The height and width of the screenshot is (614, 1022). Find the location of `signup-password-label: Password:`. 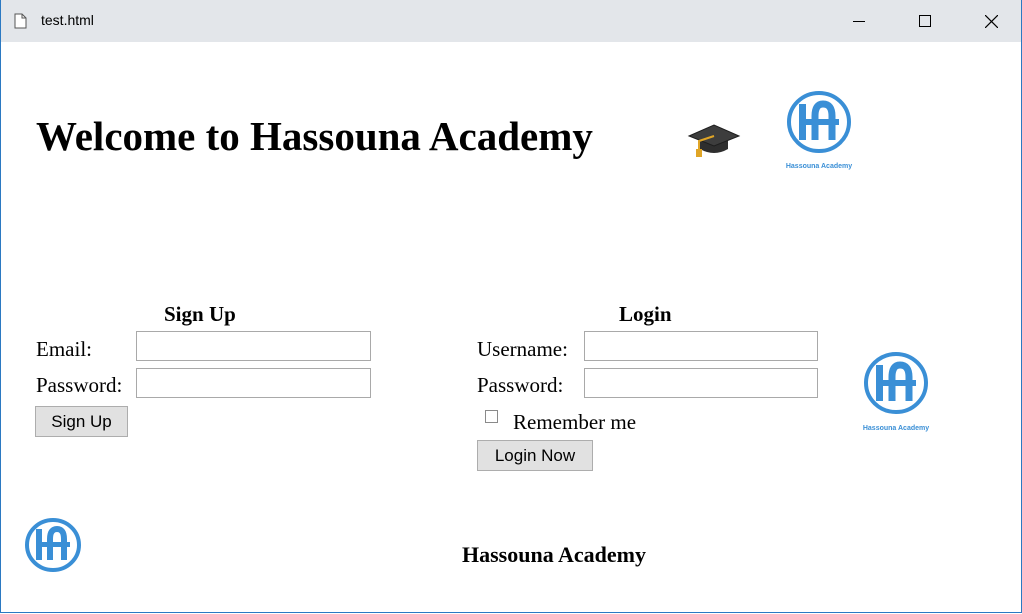

signup-password-label: Password: is located at coordinates (79, 385).